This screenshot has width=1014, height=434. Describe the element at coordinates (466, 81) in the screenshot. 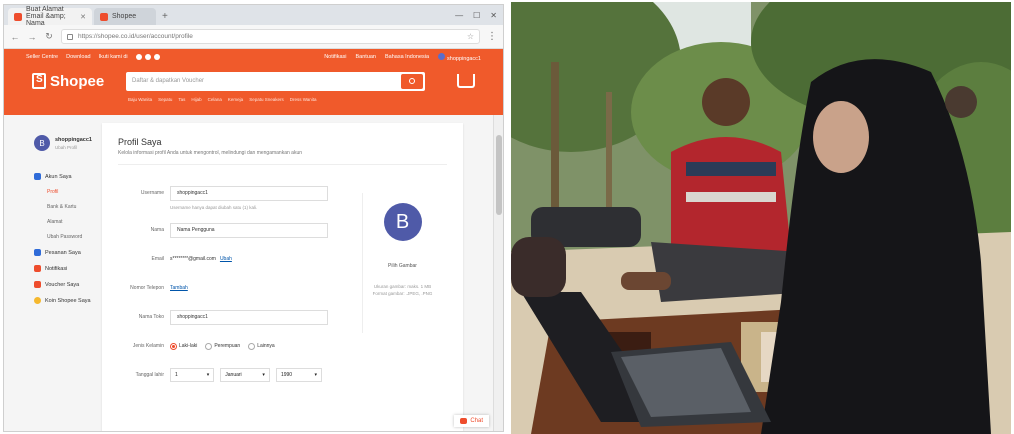

I see `cart-icon` at that location.